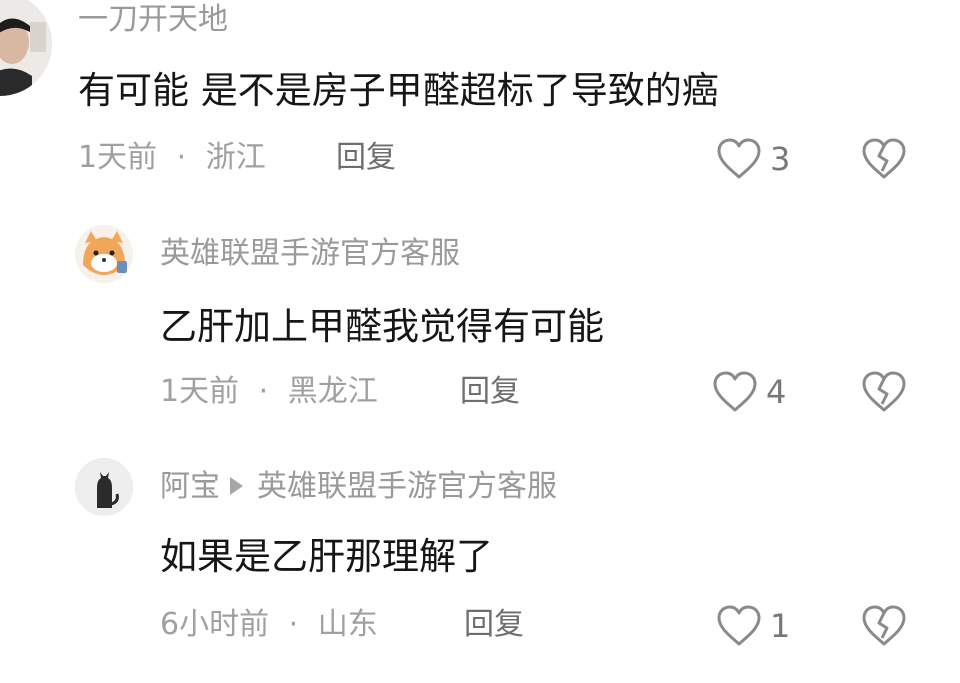  What do you see at coordinates (215, 624) in the screenshot?
I see `comment-time: 6小时前` at bounding box center [215, 624].